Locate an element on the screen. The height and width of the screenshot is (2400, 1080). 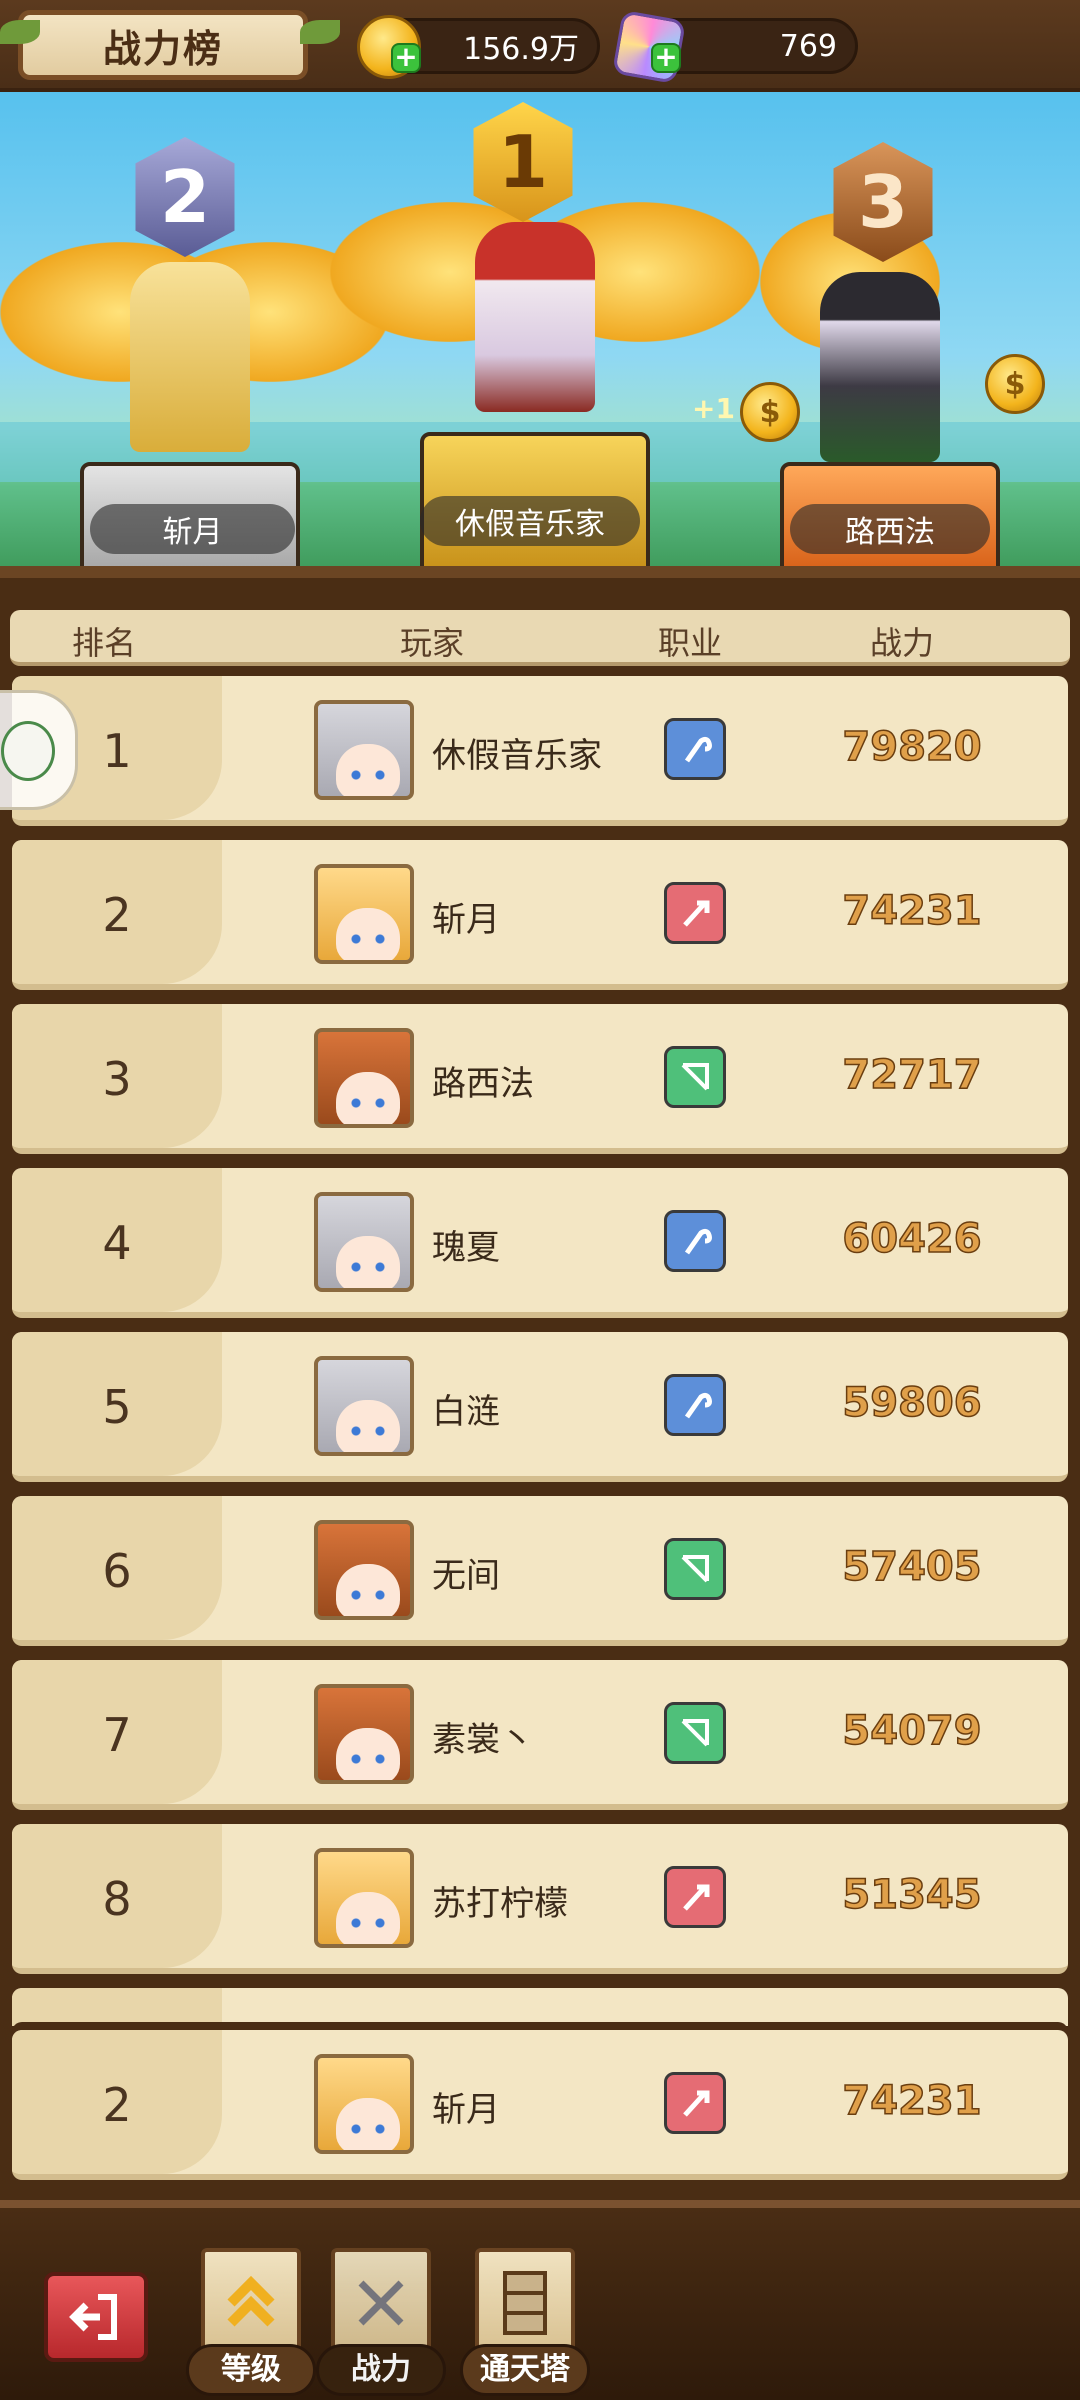
player-name: 白涟 is located at coordinates (466, 1412).